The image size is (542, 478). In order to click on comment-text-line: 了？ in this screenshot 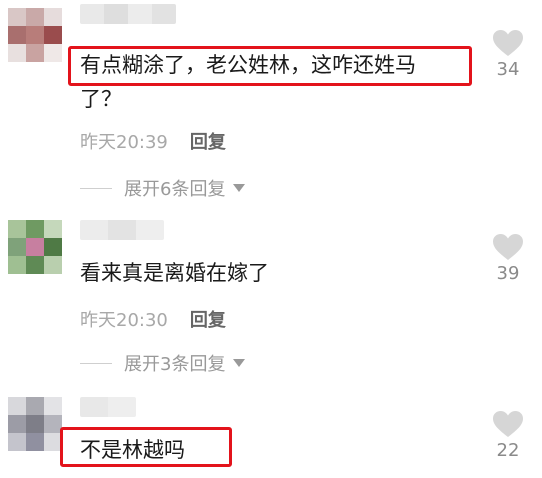, I will do `click(101, 99)`.